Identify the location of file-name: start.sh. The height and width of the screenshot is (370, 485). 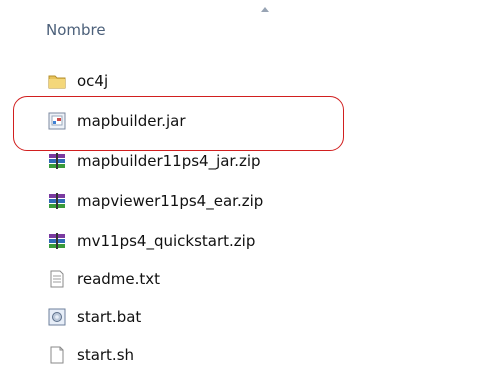
(106, 355).